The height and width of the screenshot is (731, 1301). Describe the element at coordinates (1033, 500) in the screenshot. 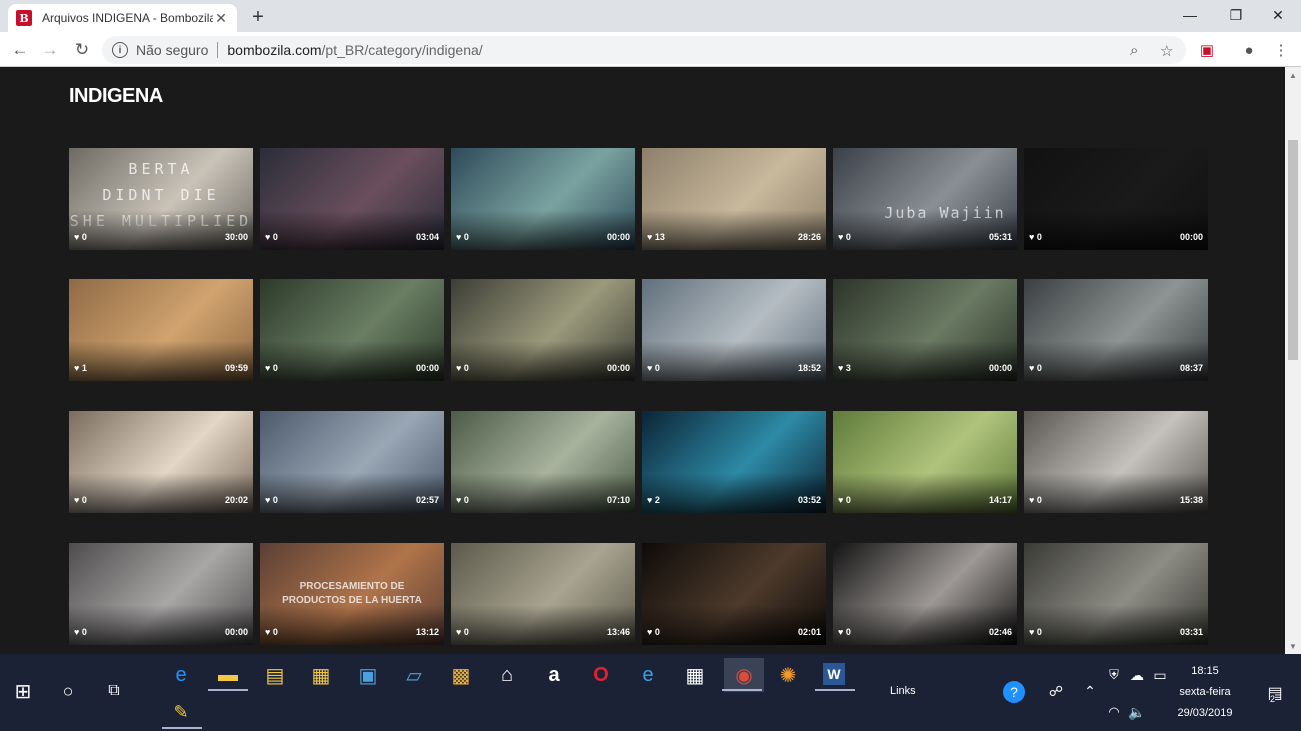

I see `heart-icon: ♥` at that location.